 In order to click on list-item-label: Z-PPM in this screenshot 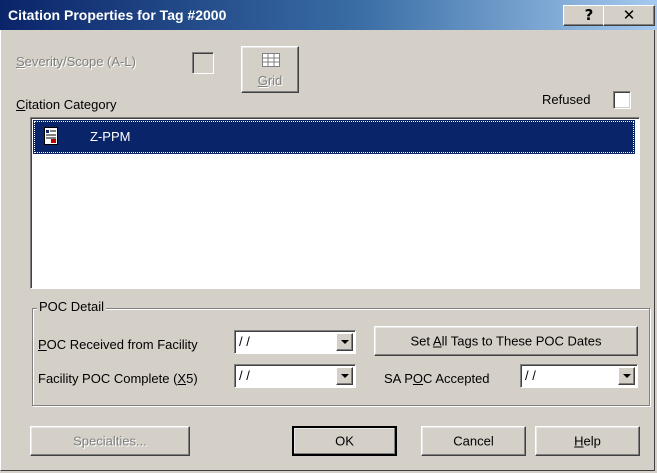, I will do `click(110, 136)`.